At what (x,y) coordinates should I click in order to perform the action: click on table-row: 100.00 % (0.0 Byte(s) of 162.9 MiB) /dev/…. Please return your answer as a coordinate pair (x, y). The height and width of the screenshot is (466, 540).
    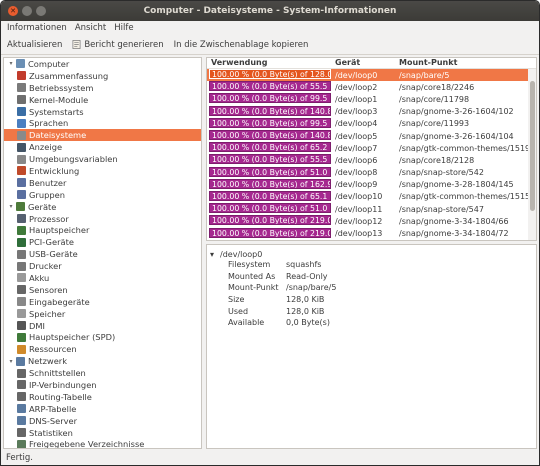
    Looking at the image, I should click on (371, 184).